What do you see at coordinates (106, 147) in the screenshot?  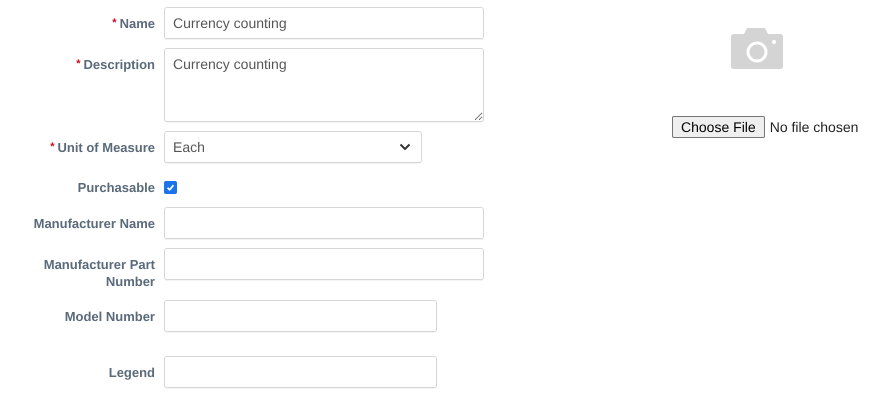 I see `field-label: Unit of Measure` at bounding box center [106, 147].